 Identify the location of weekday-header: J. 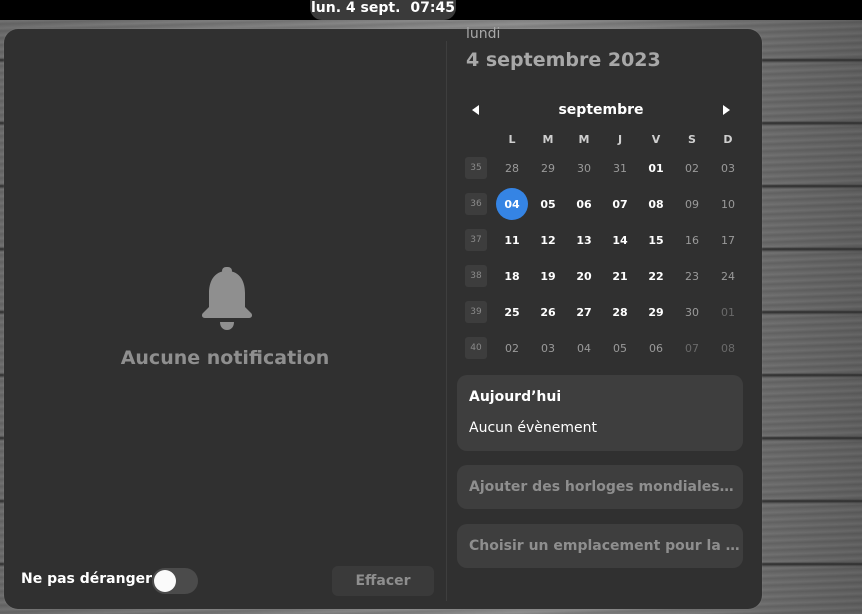
(620, 139).